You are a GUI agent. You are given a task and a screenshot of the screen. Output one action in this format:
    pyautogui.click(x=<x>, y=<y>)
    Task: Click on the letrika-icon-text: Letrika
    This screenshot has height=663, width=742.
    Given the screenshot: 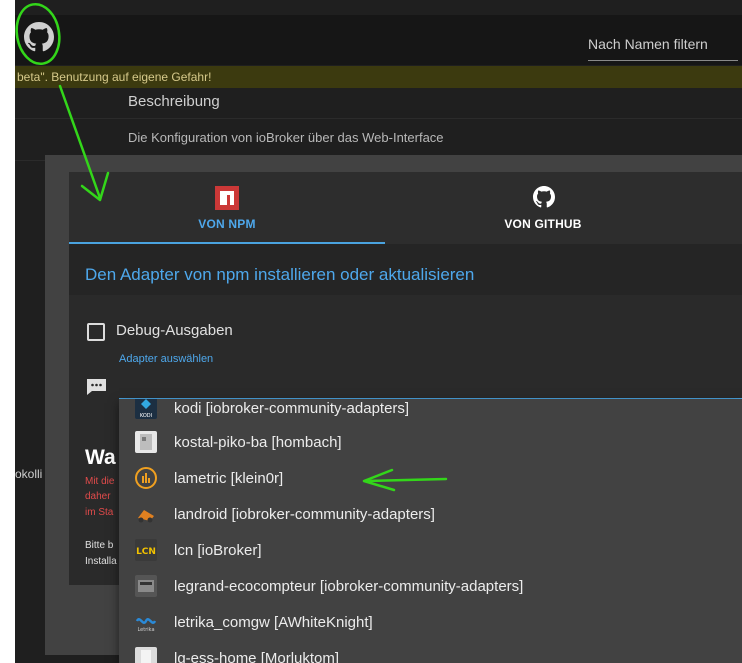 What is the action you would take?
    pyautogui.click(x=145, y=630)
    